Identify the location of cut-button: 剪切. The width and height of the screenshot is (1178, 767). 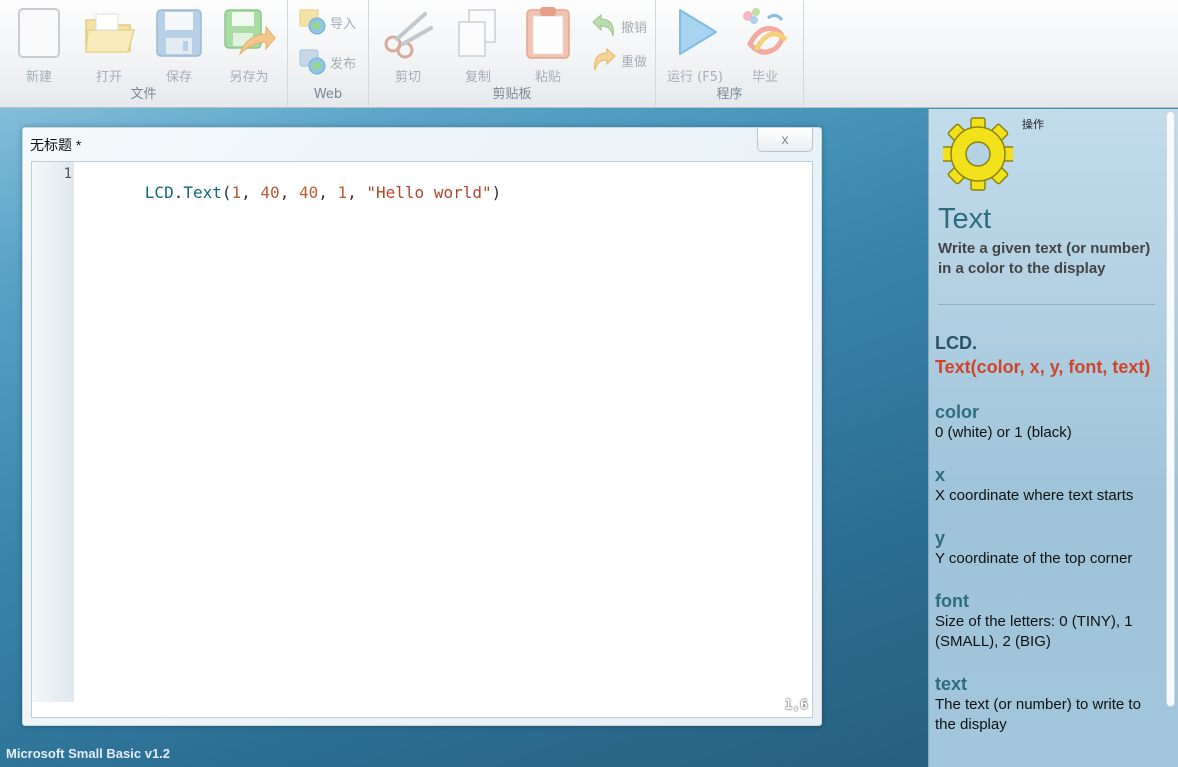
(408, 45).